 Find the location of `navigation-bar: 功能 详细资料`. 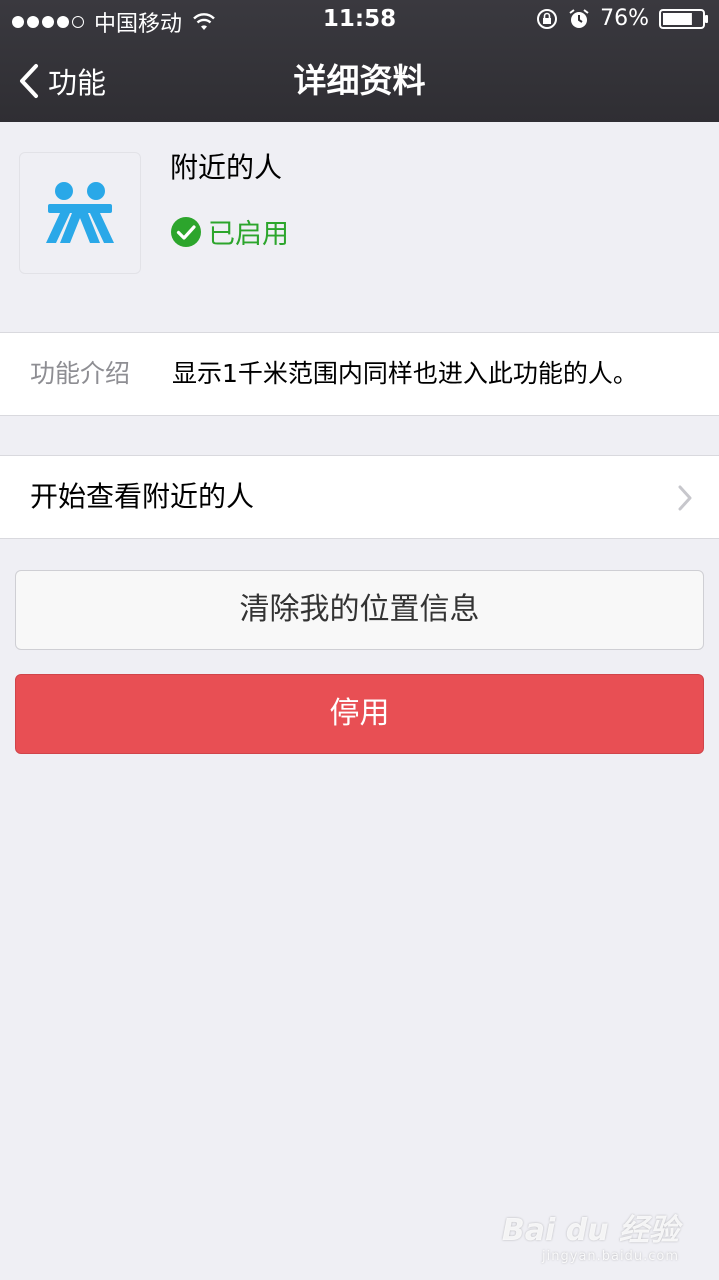

navigation-bar: 功能 详细资料 is located at coordinates (359, 81).